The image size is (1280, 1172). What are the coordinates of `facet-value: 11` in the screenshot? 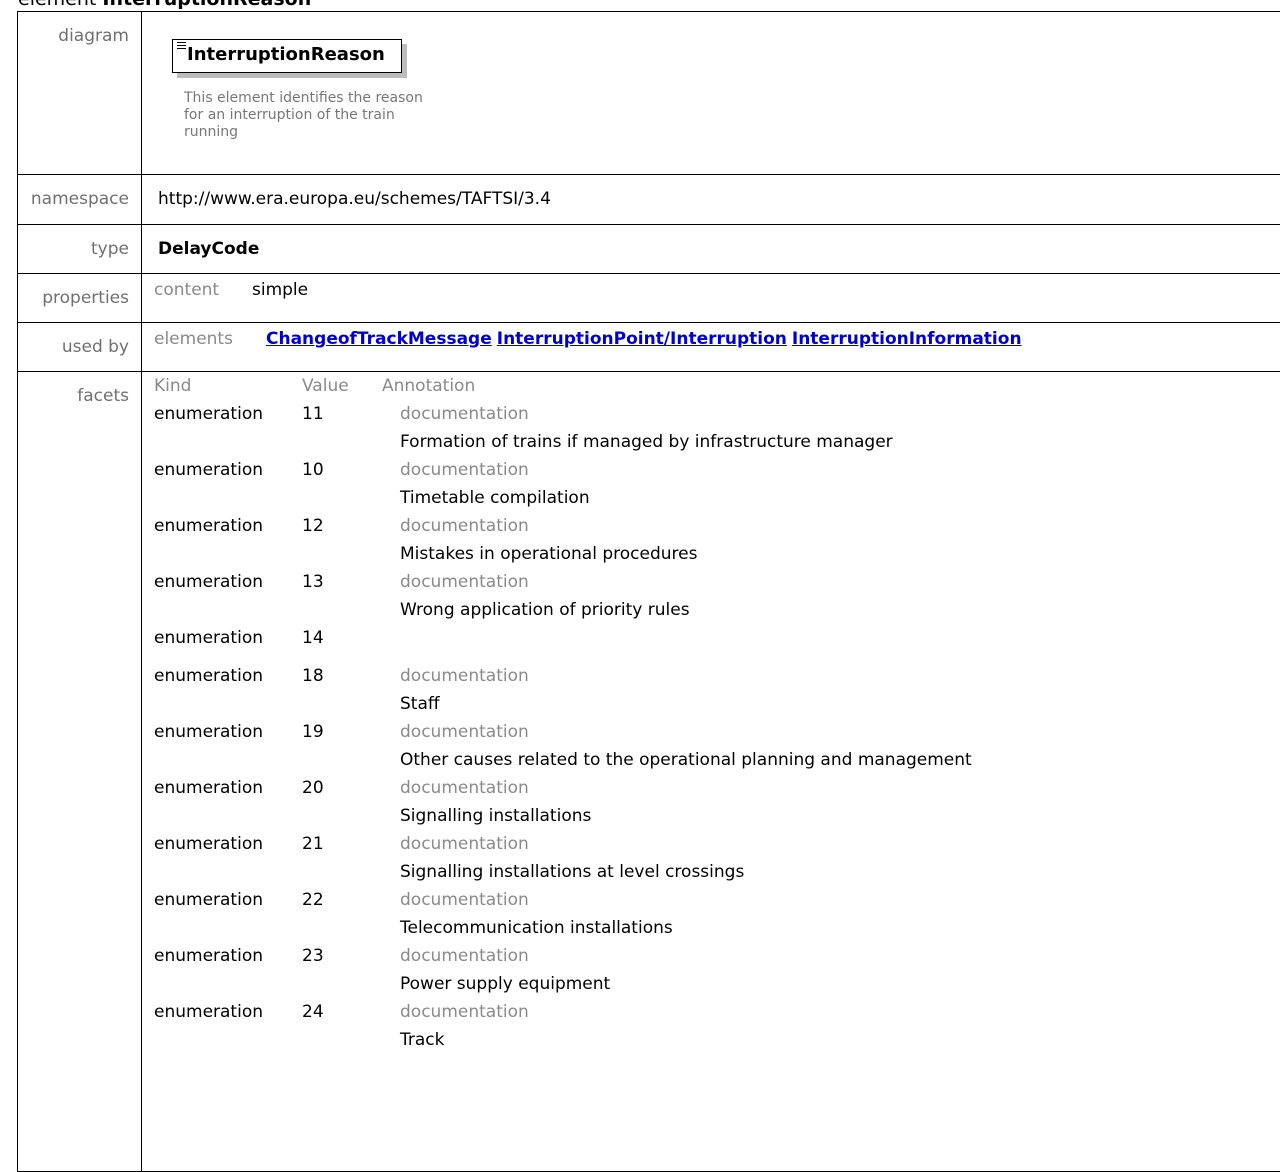 It's located at (342, 428).